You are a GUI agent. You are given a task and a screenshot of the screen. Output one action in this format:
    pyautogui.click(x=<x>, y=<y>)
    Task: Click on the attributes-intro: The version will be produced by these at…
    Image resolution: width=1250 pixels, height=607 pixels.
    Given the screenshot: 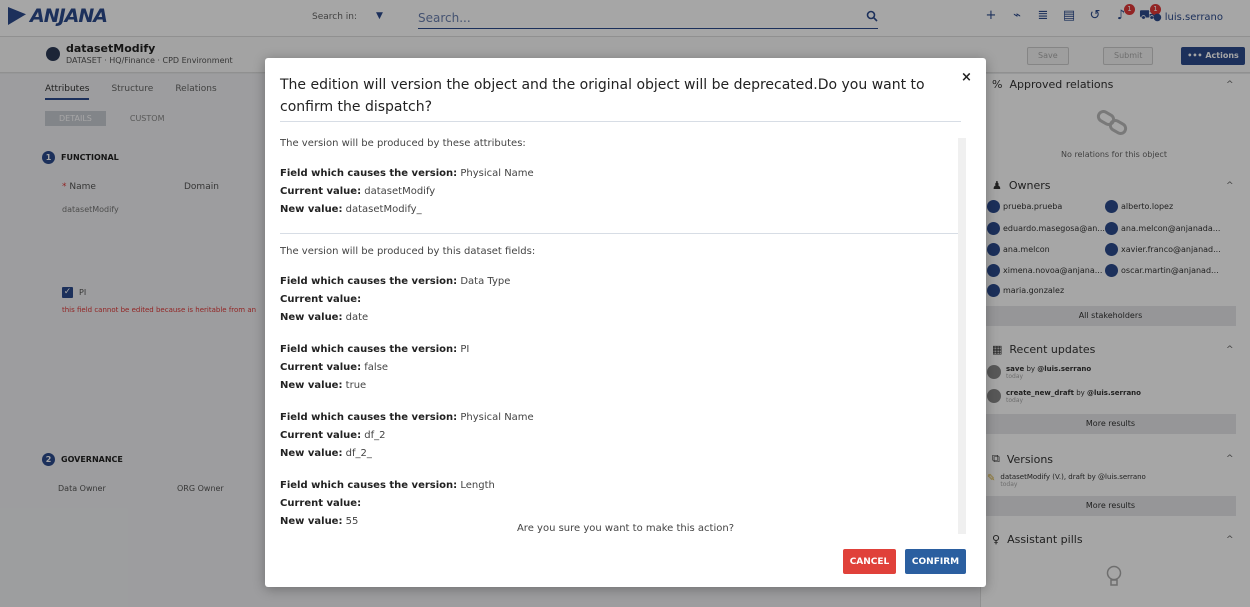 What is the action you would take?
    pyautogui.click(x=403, y=143)
    